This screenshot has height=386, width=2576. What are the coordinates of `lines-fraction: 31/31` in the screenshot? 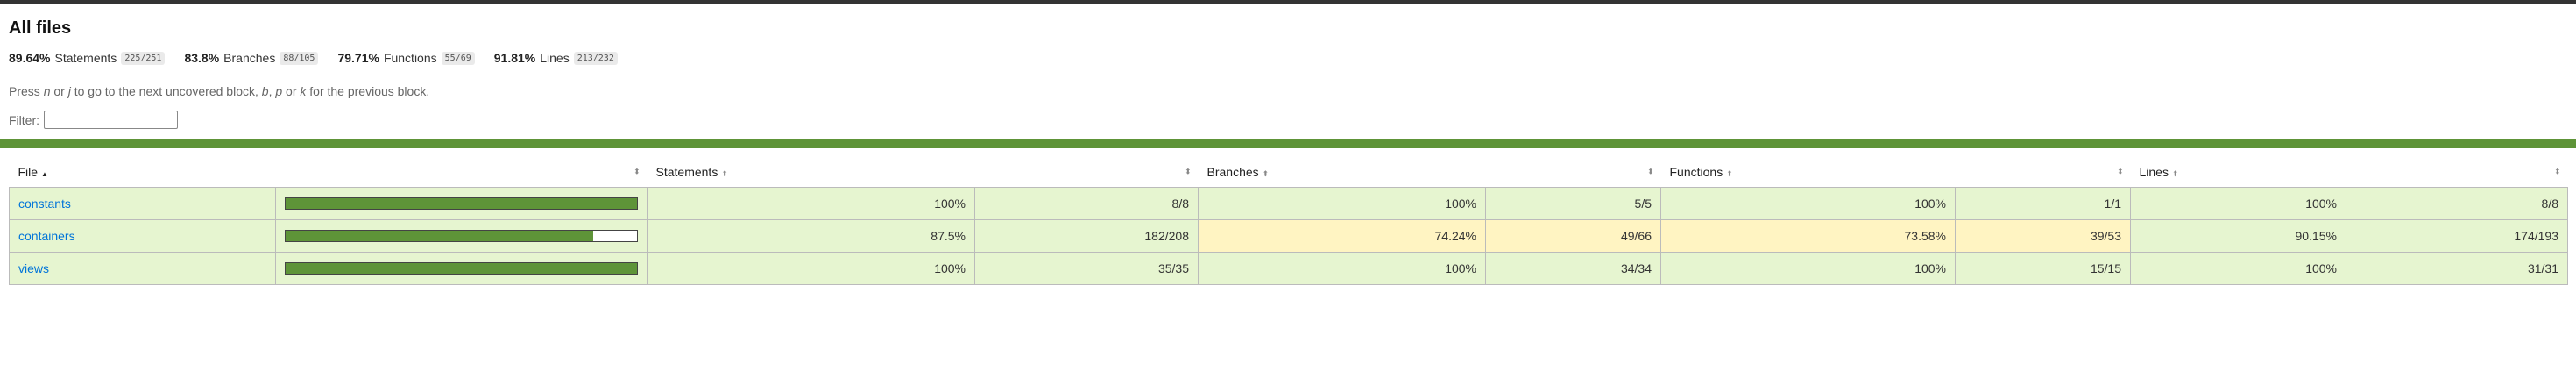 It's located at (2457, 268).